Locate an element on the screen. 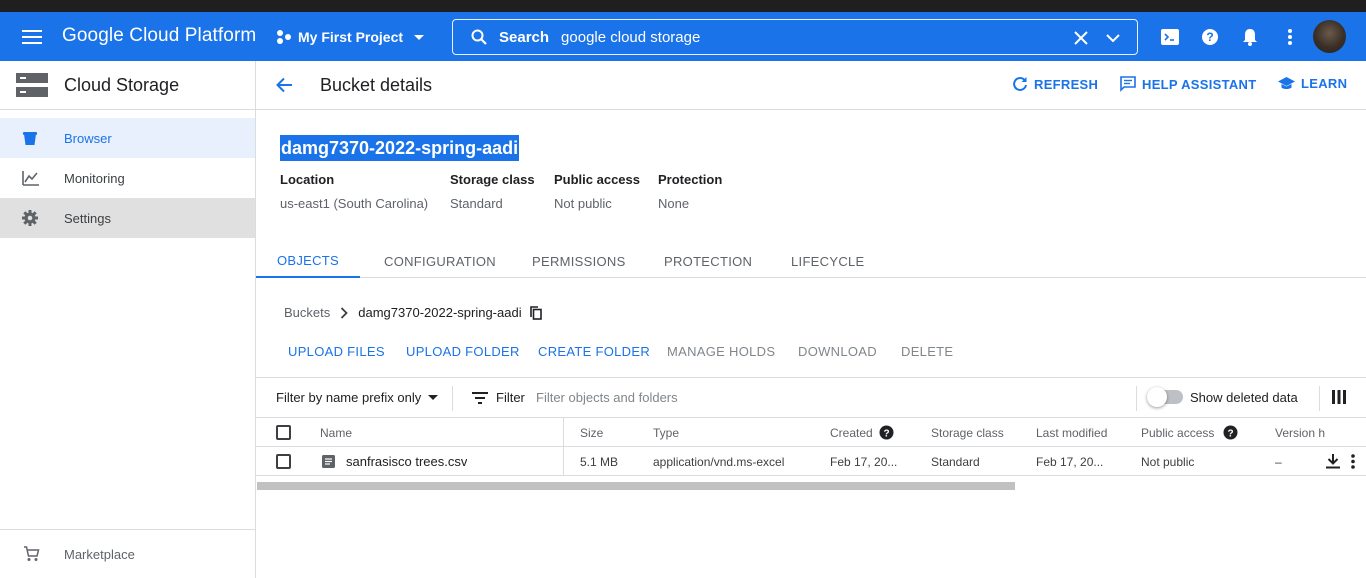  learn-button: LEARN is located at coordinates (1312, 83).